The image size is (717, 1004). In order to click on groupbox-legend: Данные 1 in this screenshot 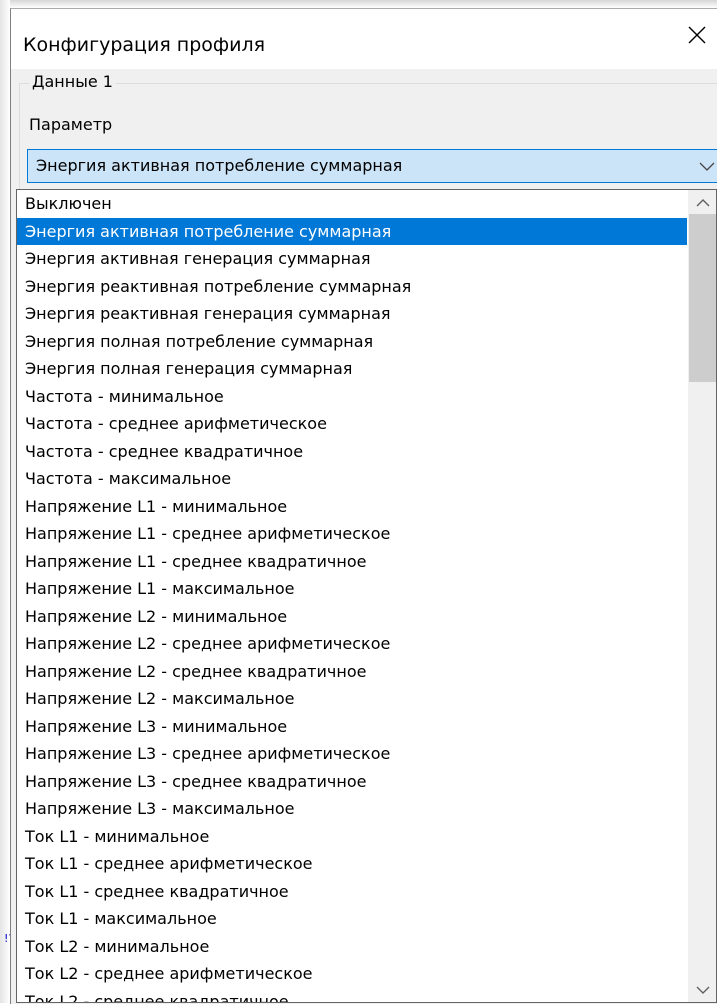, I will do `click(72, 82)`.